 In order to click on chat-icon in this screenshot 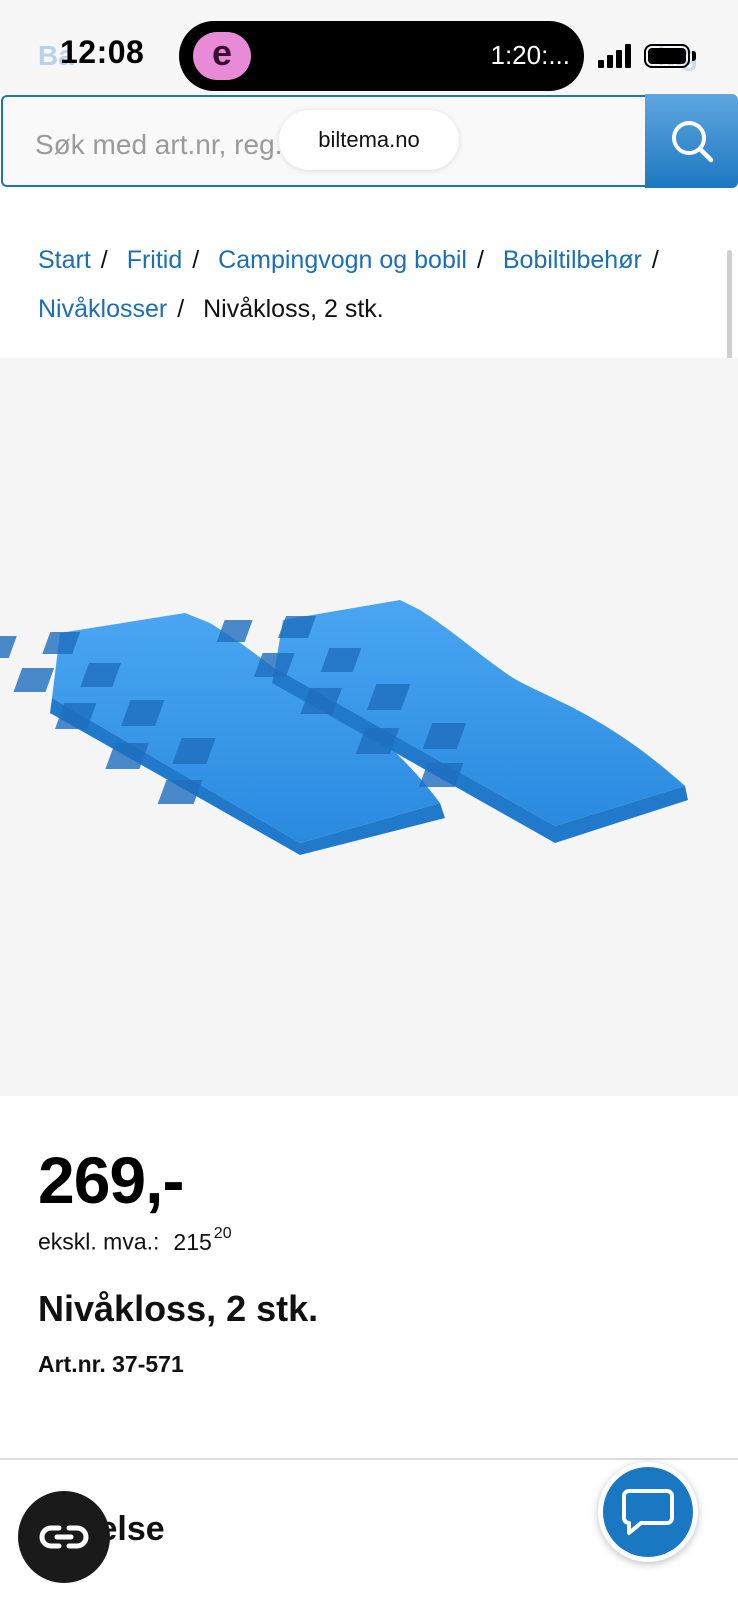, I will do `click(648, 1512)`.